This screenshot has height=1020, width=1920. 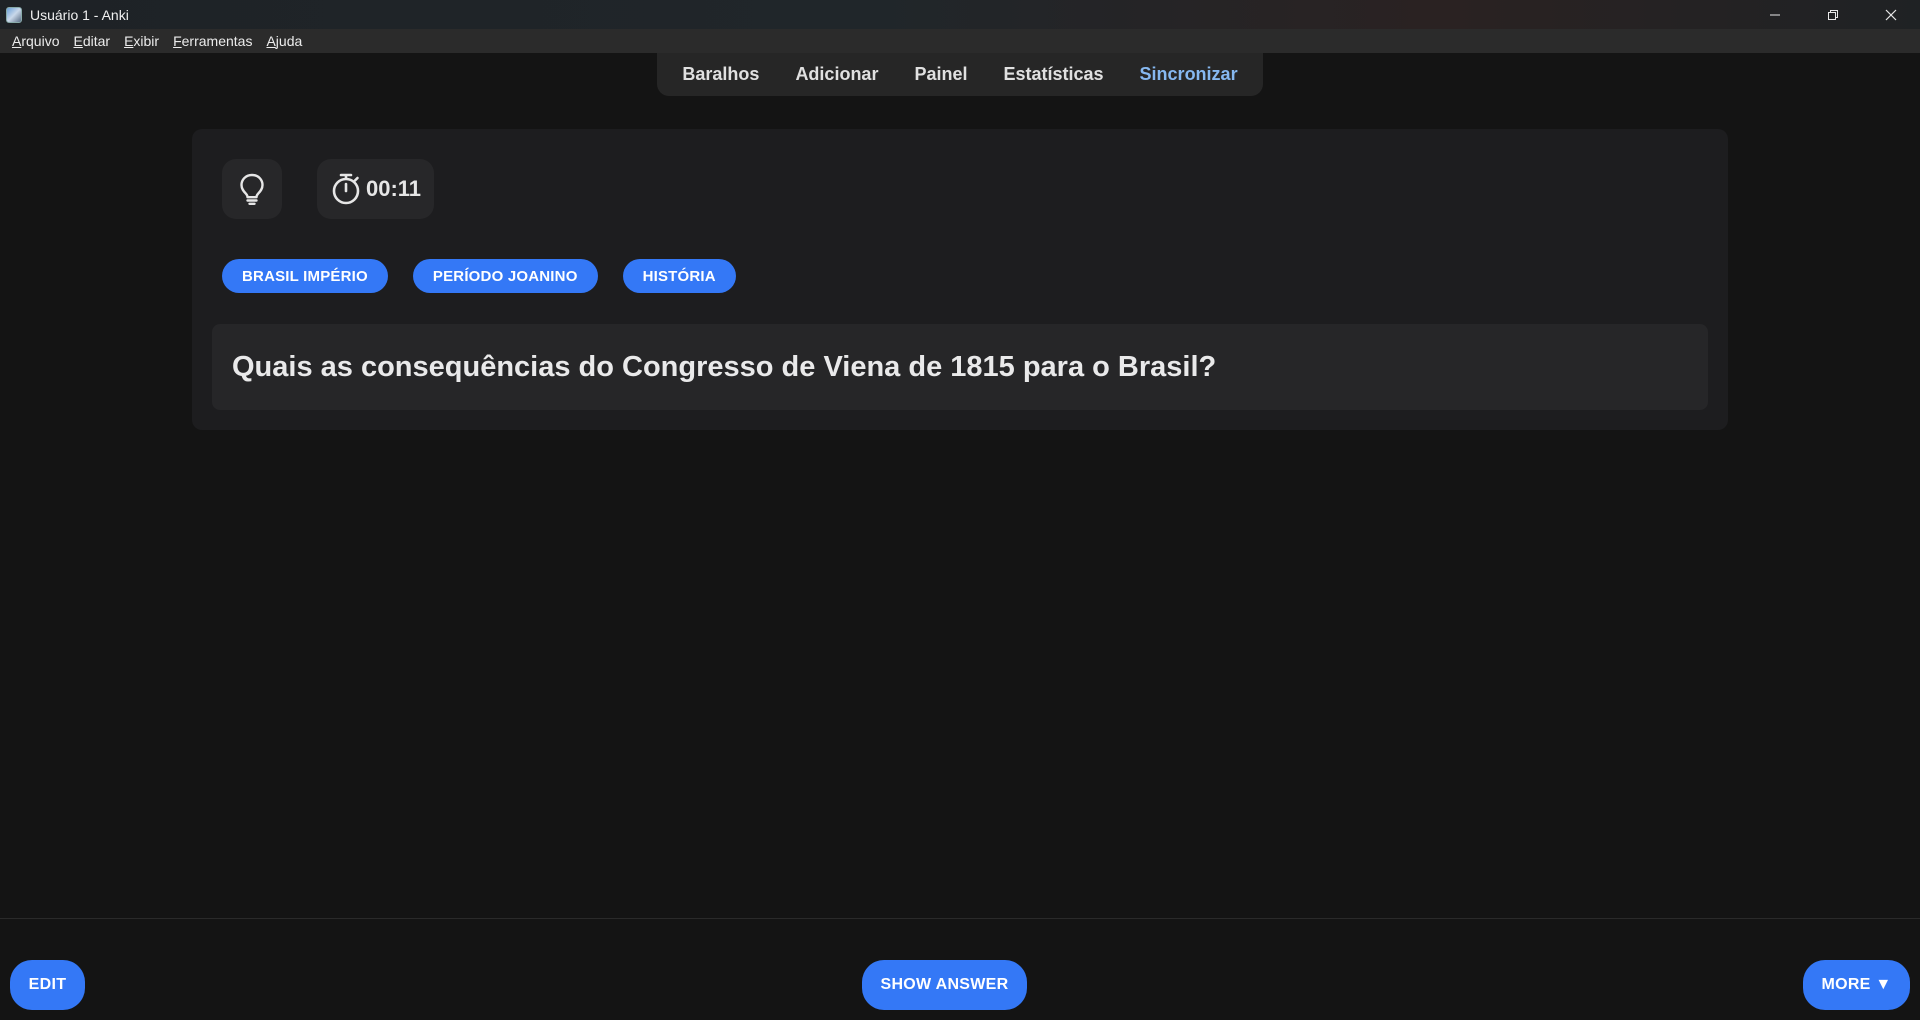 I want to click on hint-button, so click(x=252, y=189).